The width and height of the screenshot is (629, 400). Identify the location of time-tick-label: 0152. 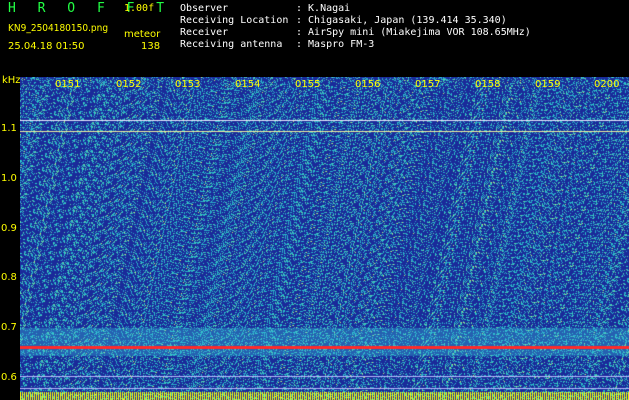
(129, 84).